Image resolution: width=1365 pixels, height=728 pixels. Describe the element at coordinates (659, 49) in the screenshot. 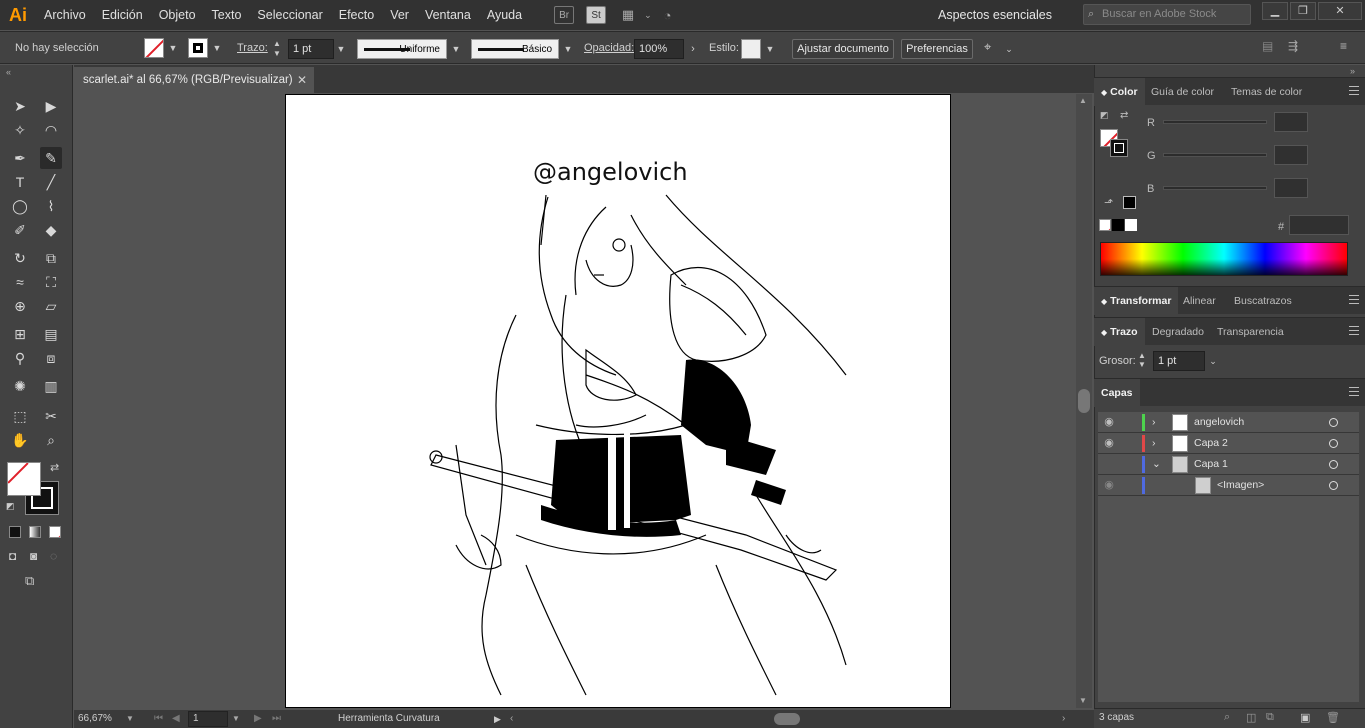

I see `opacity-field: 100%` at that location.